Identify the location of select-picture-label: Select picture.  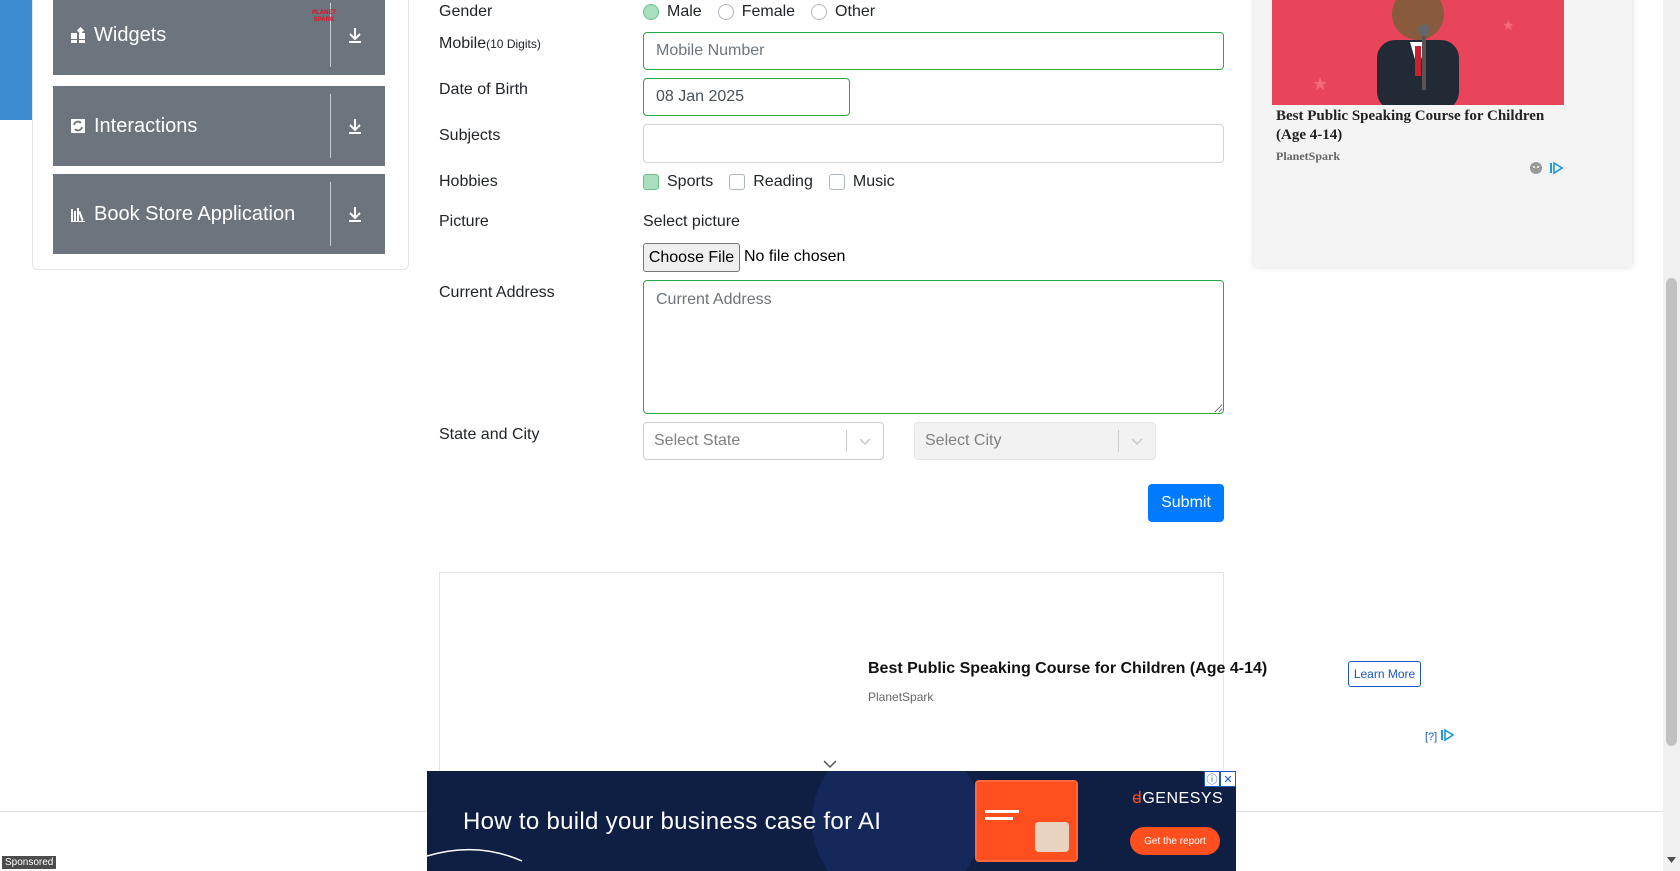
(691, 221).